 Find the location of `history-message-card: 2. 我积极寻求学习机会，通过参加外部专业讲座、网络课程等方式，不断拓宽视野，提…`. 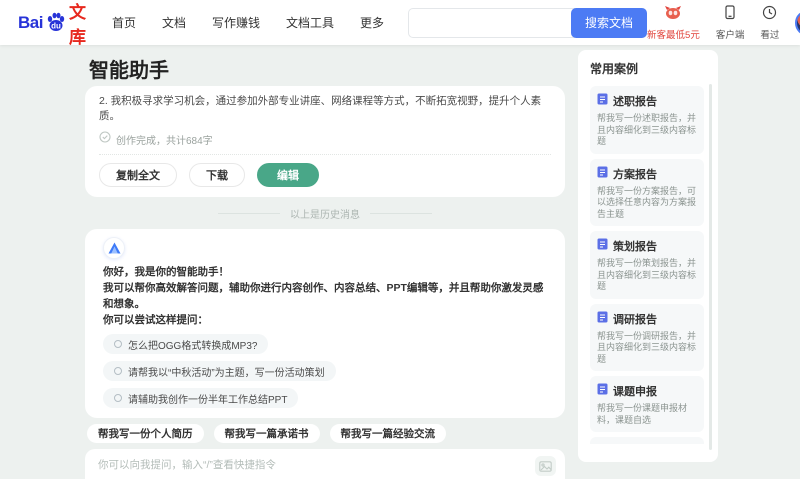

history-message-card: 2. 我积极寻求学习机会，通过参加外部专业讲座、网络课程等方式，不断拓宽视野，提… is located at coordinates (325, 141).